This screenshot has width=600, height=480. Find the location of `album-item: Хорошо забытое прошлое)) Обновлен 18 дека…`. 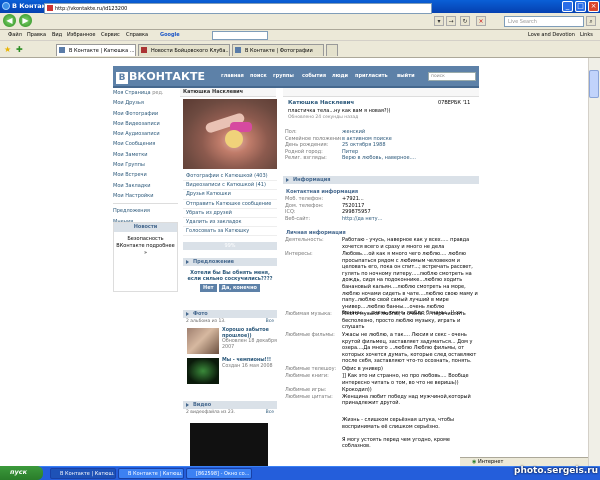

album-item: Хорошо забытое прошлое)) Обновлен 18 дека… is located at coordinates (230, 341).